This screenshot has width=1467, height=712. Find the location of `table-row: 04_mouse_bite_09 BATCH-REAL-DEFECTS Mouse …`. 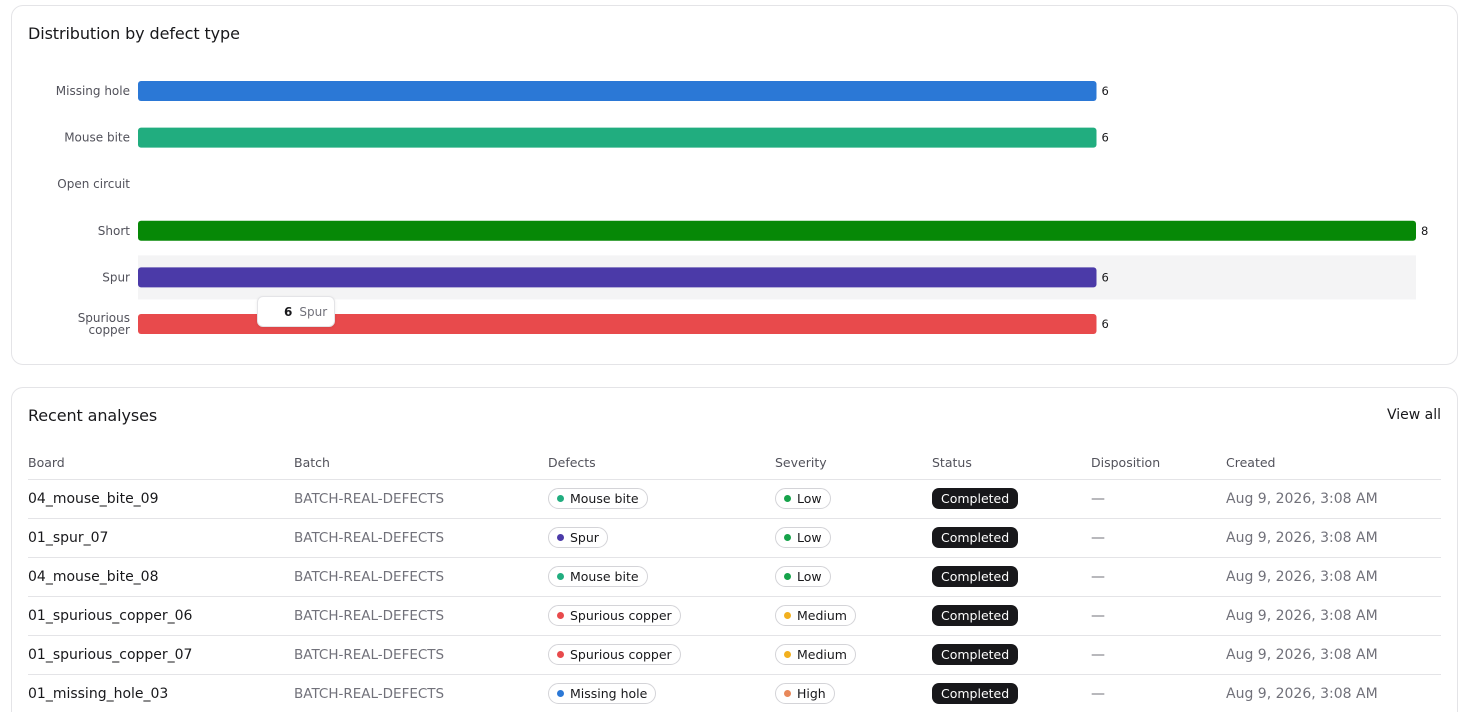

table-row: 04_mouse_bite_09 BATCH-REAL-DEFECTS Mouse … is located at coordinates (734, 499).